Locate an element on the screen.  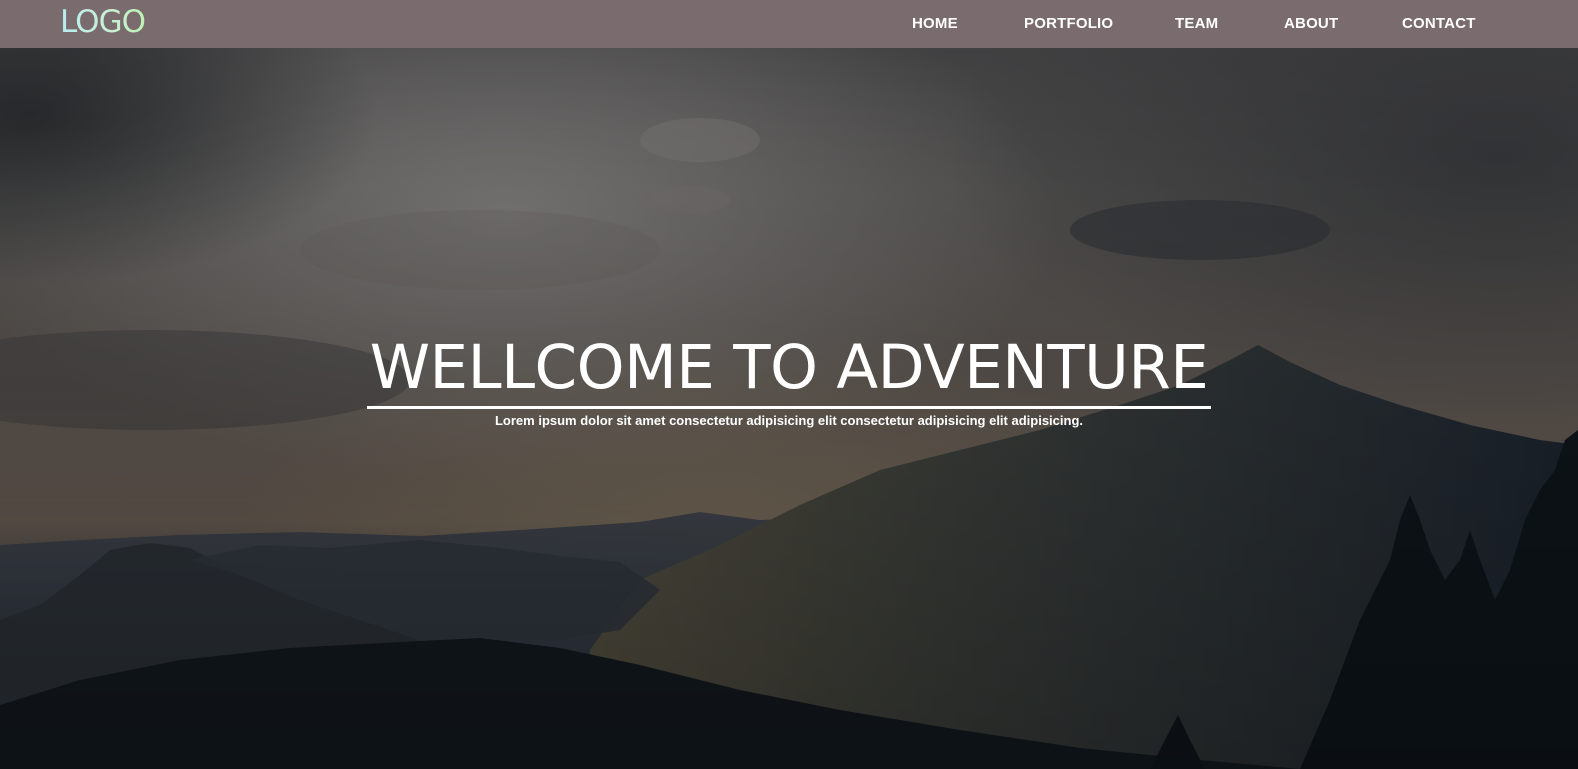
navbar: LOGO HOME PORTFOLIO TEAM ABOUT CONTACT is located at coordinates (789, 24).